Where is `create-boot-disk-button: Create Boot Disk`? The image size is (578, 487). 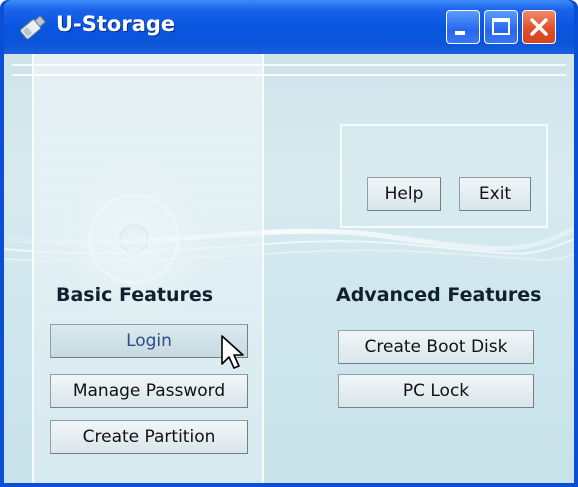
create-boot-disk-button: Create Boot Disk is located at coordinates (436, 347).